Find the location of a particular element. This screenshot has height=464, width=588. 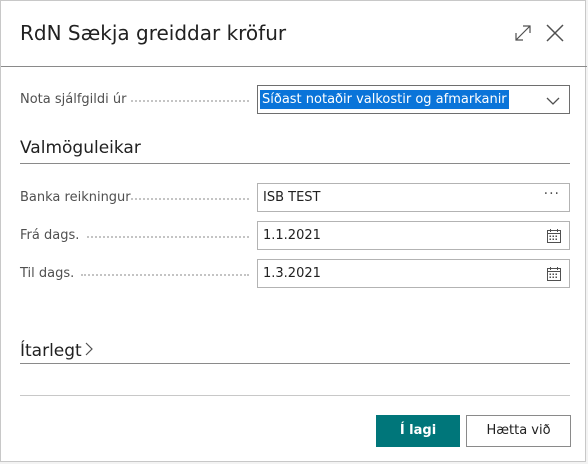

bank-account-label: Banka reikningur is located at coordinates (75, 197).